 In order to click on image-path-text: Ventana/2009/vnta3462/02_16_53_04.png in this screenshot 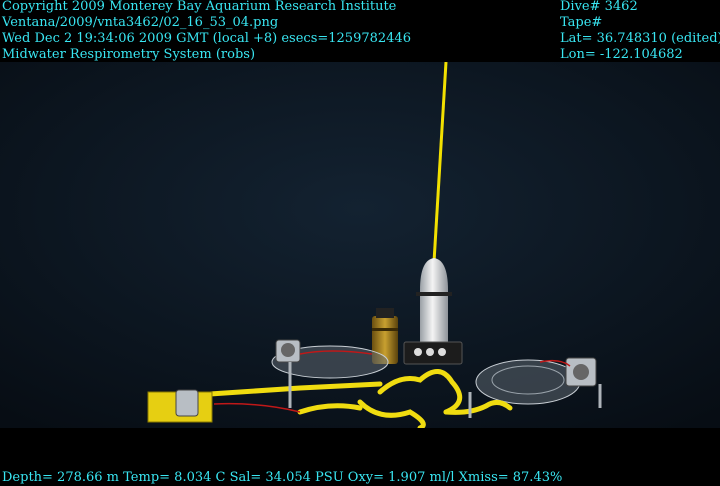, I will do `click(140, 22)`.